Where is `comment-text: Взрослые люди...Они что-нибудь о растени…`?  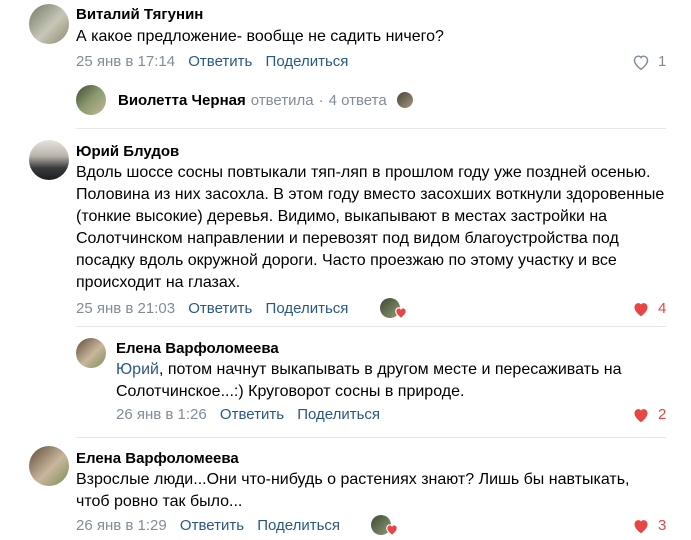
comment-text: Взрослые люди...Они что-нибудь о растени… is located at coordinates (353, 490).